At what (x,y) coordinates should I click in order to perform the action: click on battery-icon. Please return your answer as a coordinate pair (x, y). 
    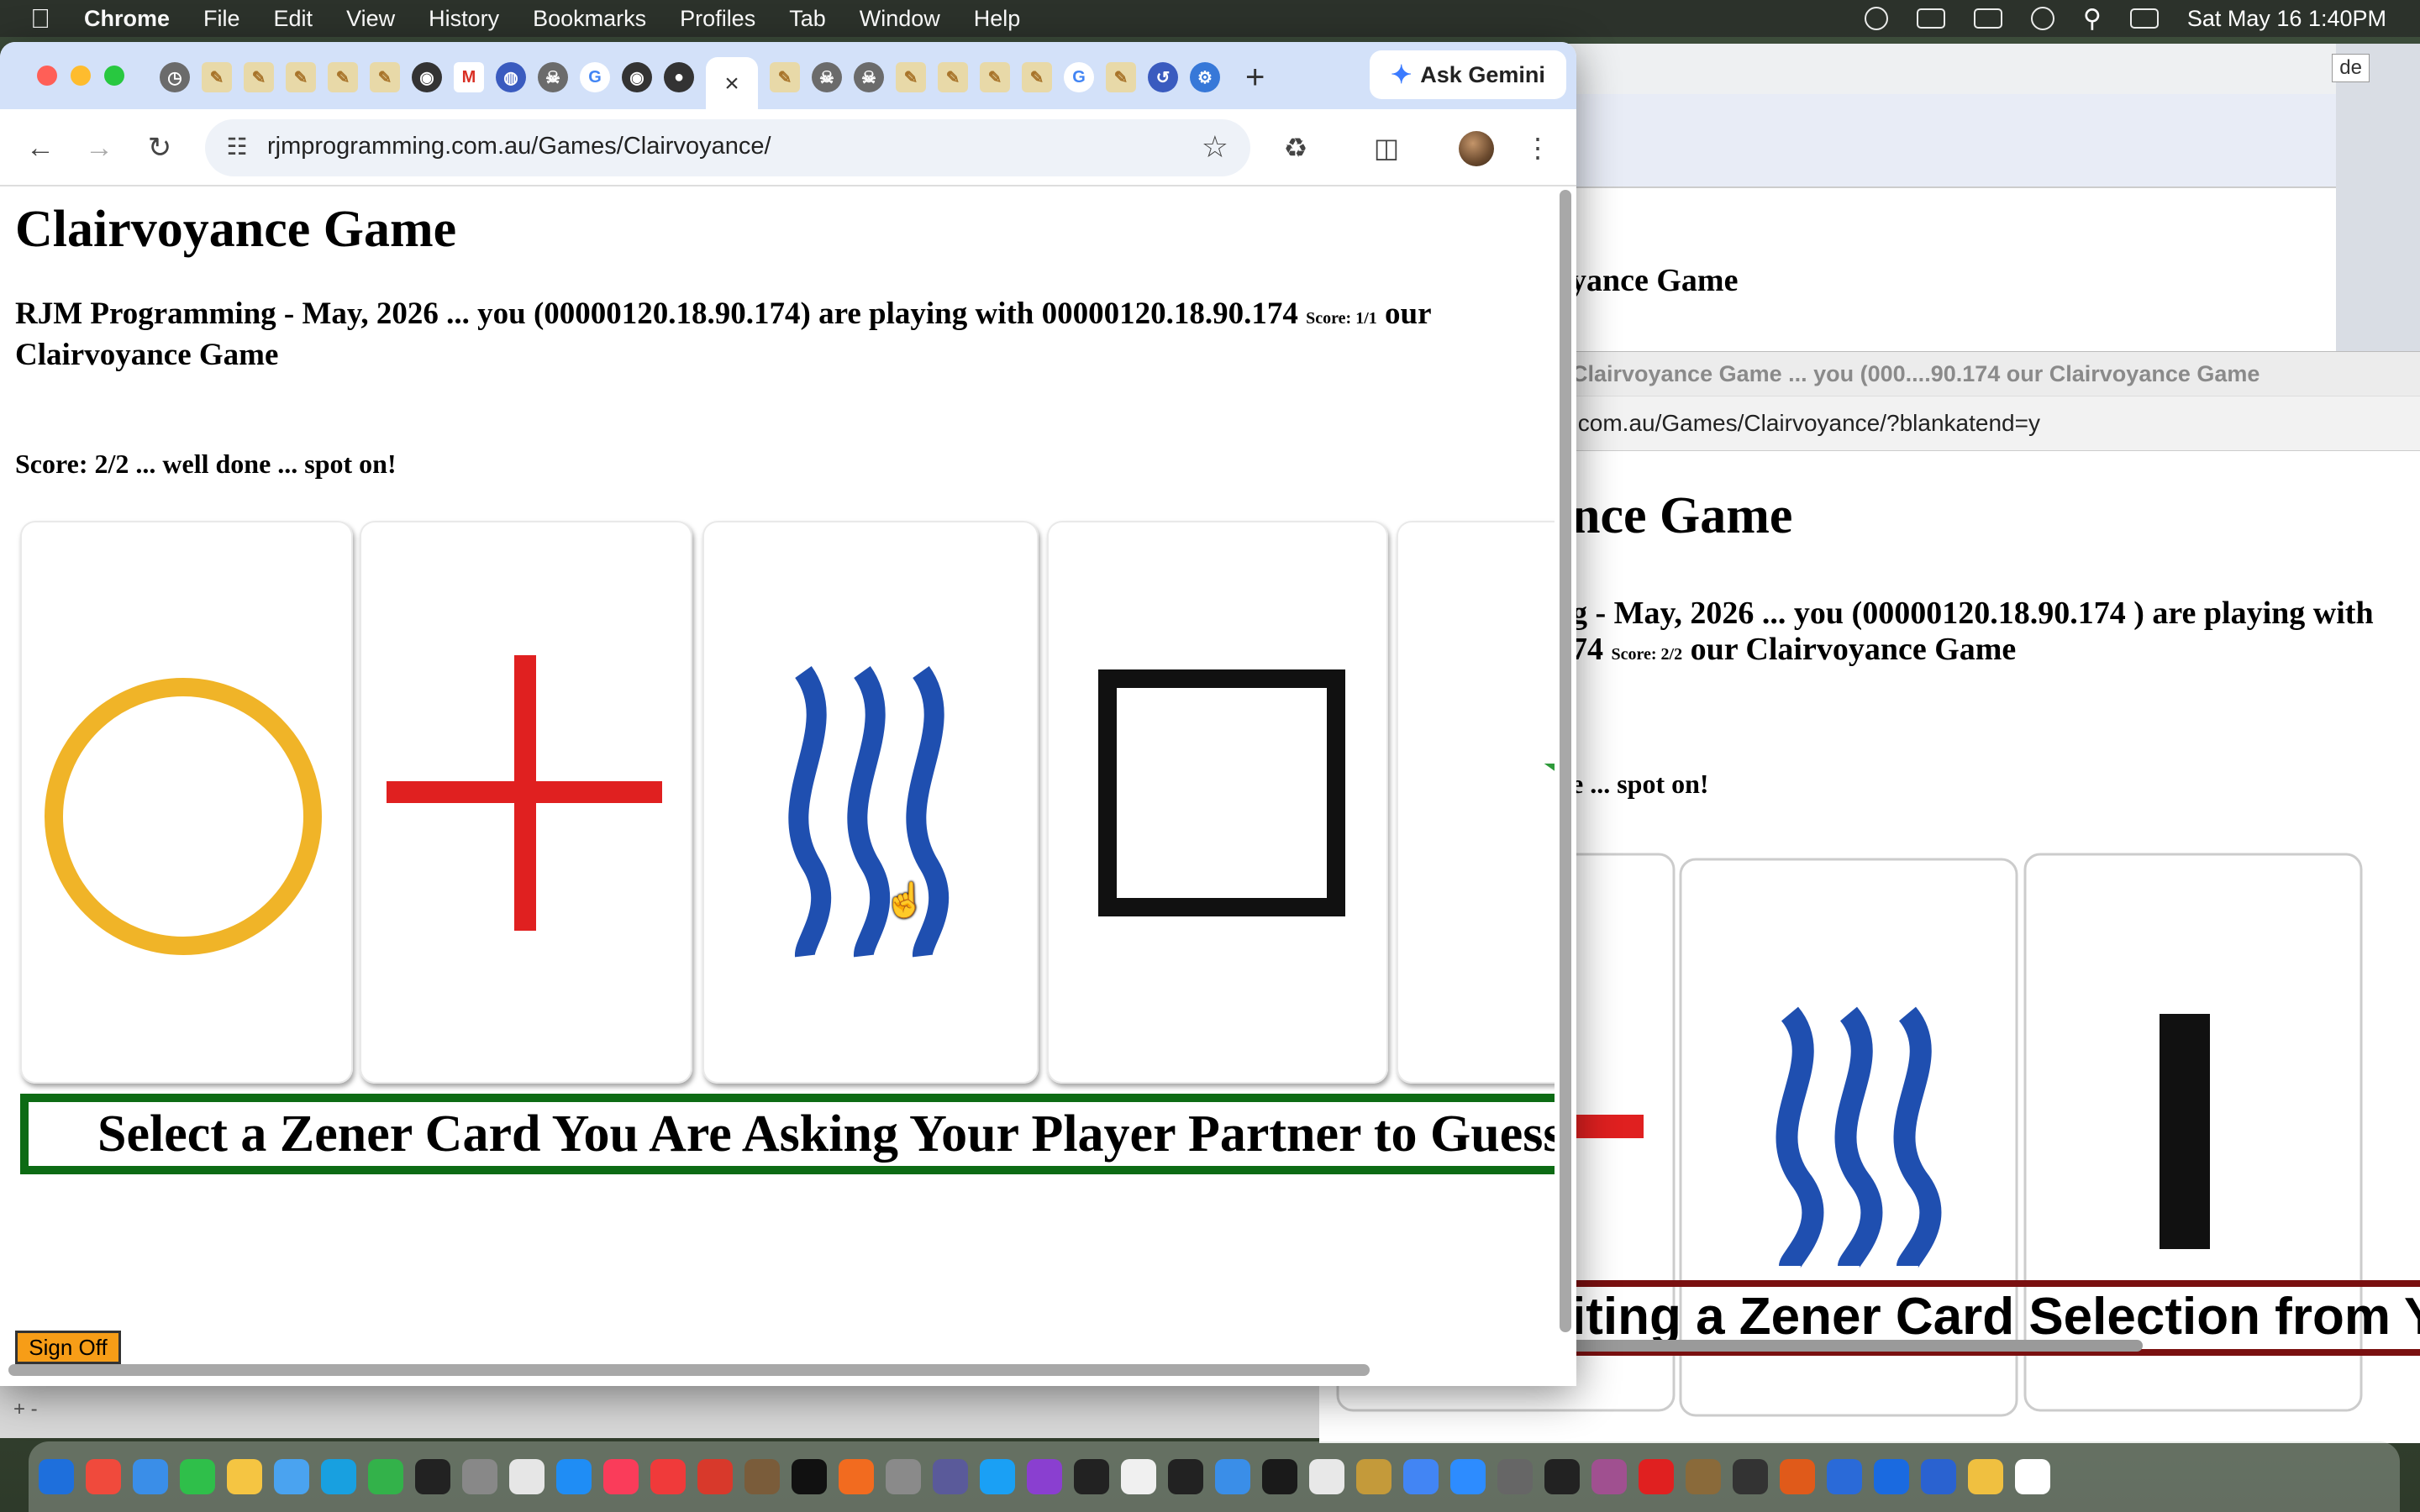
    Looking at the image, I should click on (1987, 18).